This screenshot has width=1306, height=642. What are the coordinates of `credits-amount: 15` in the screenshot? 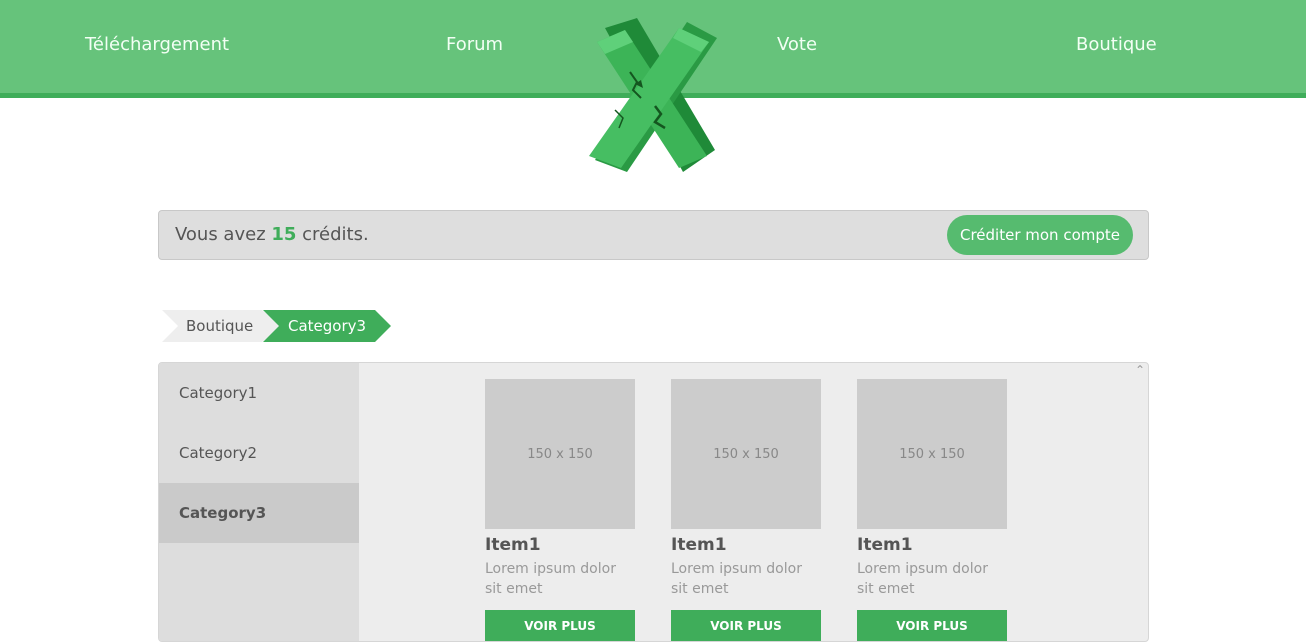 It's located at (284, 234).